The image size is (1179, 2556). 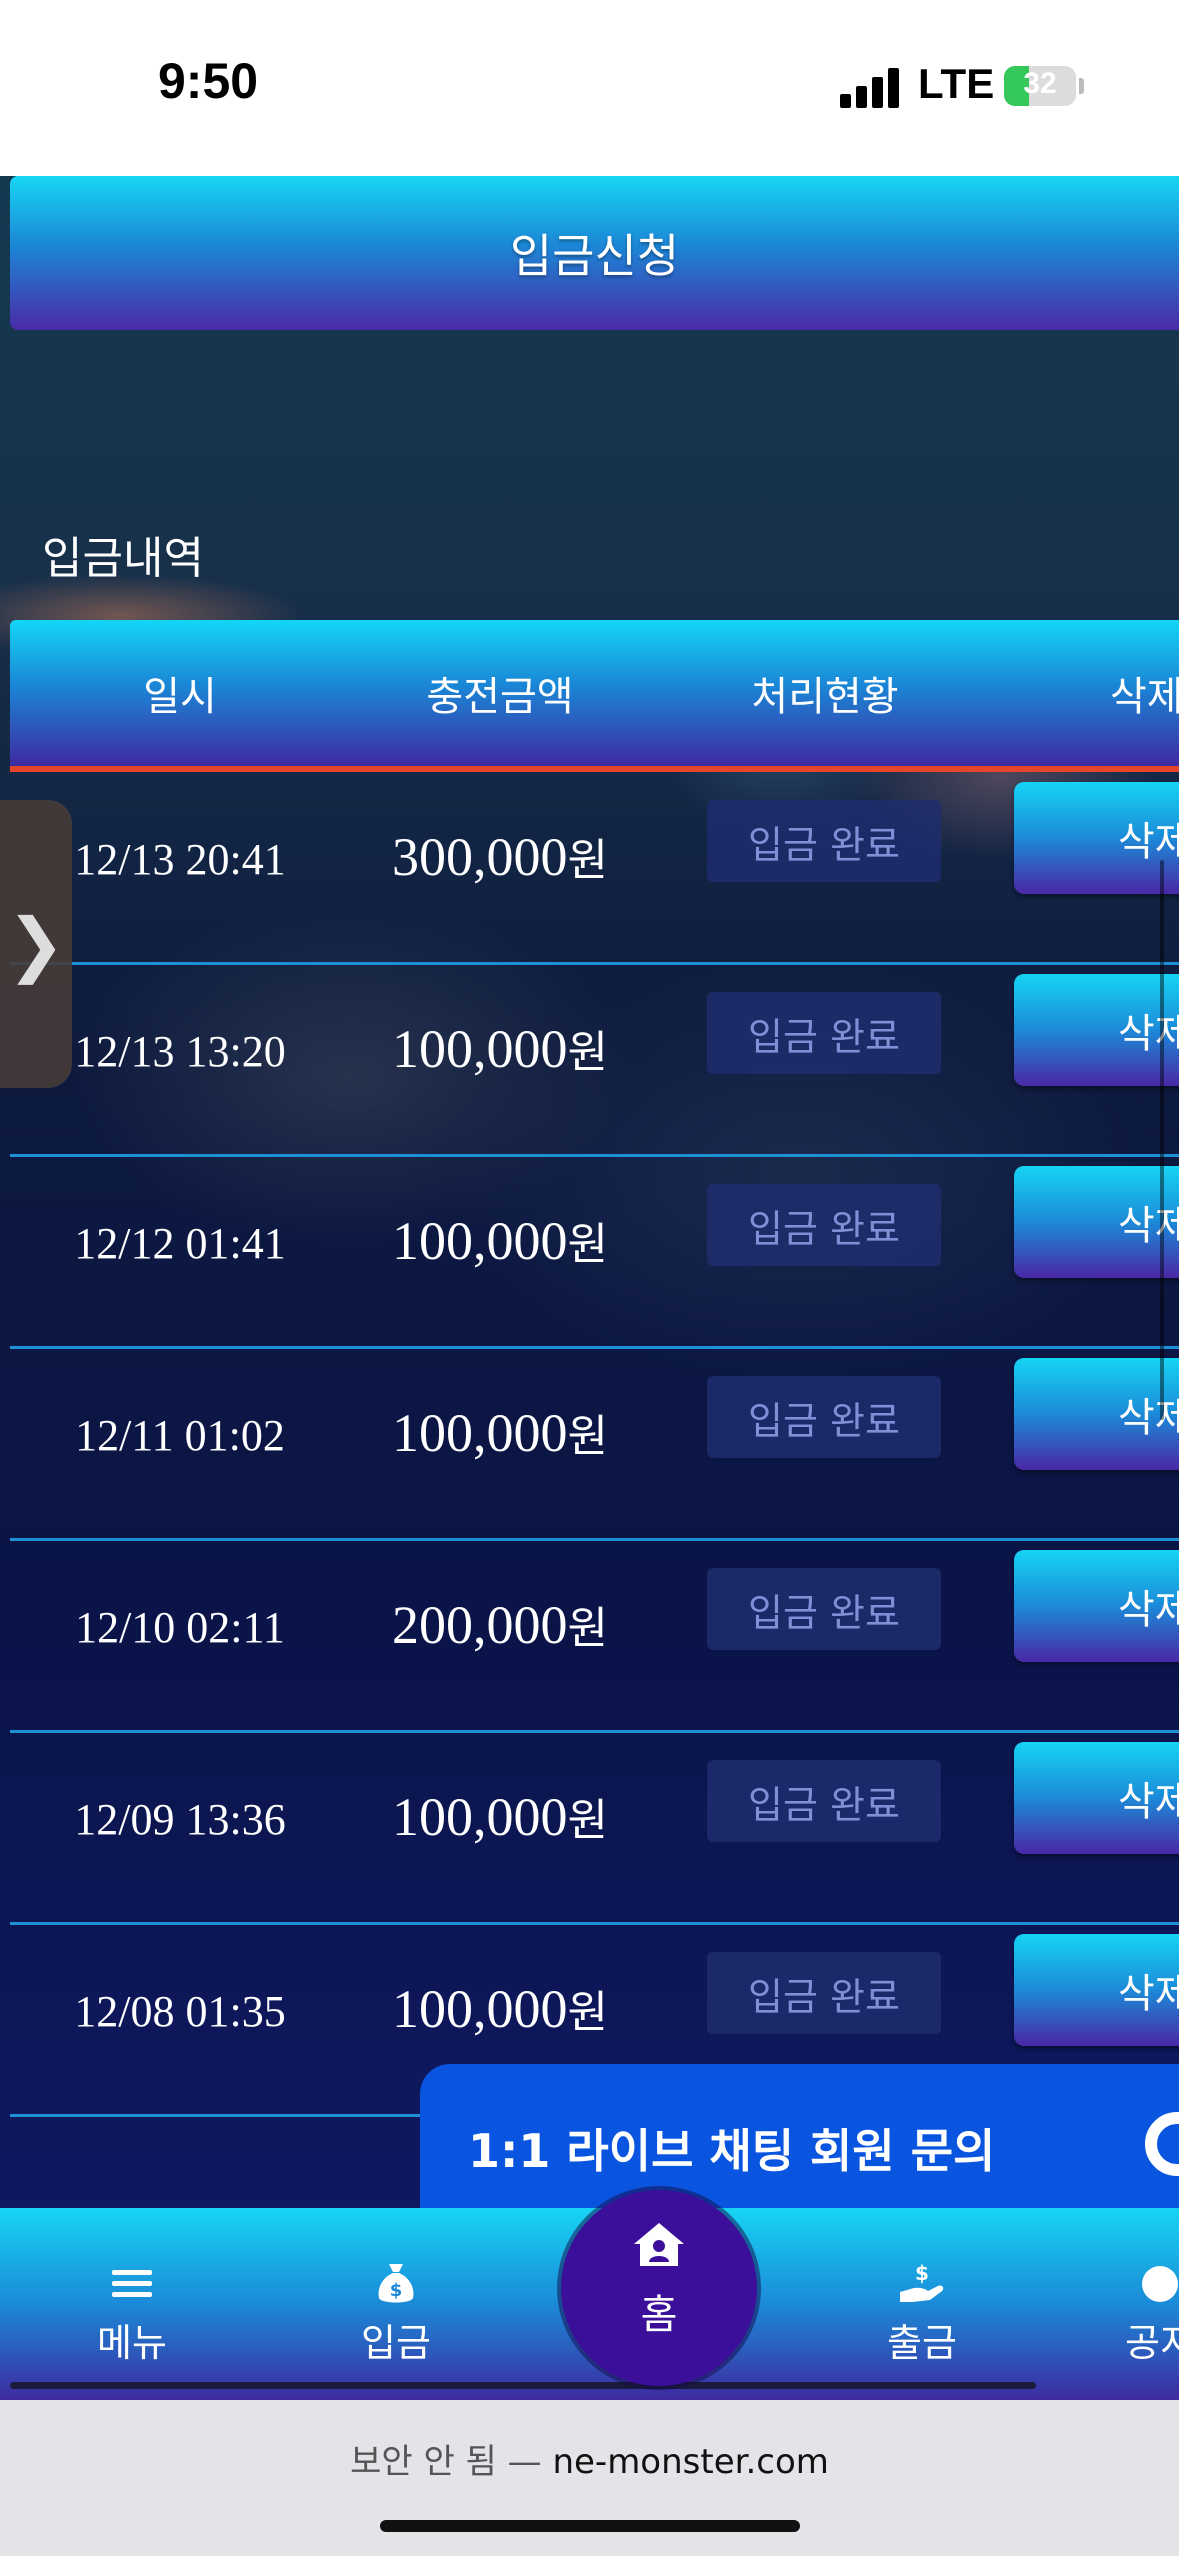 I want to click on address-text: 보안 안 됨 — ne-monster.com, so click(x=589, y=2458).